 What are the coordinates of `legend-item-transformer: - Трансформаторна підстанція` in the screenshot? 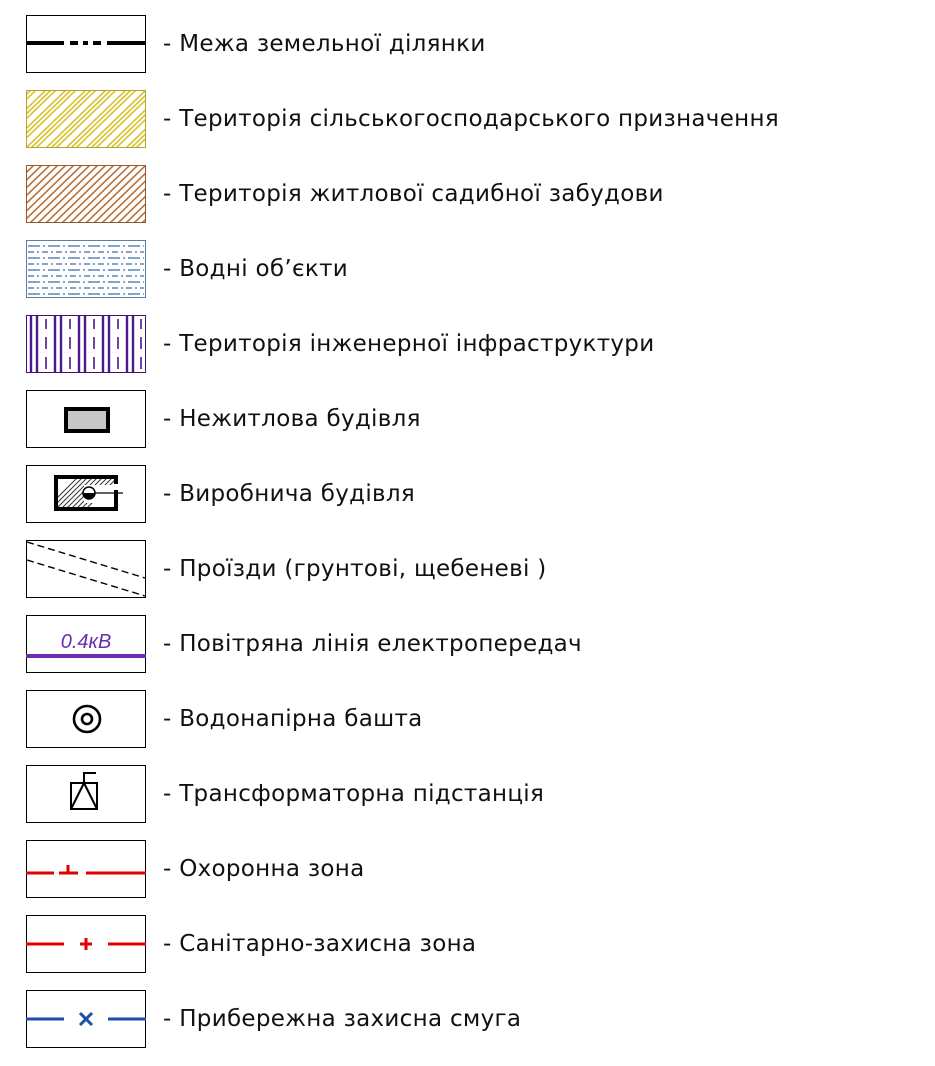 It's located at (467, 803).